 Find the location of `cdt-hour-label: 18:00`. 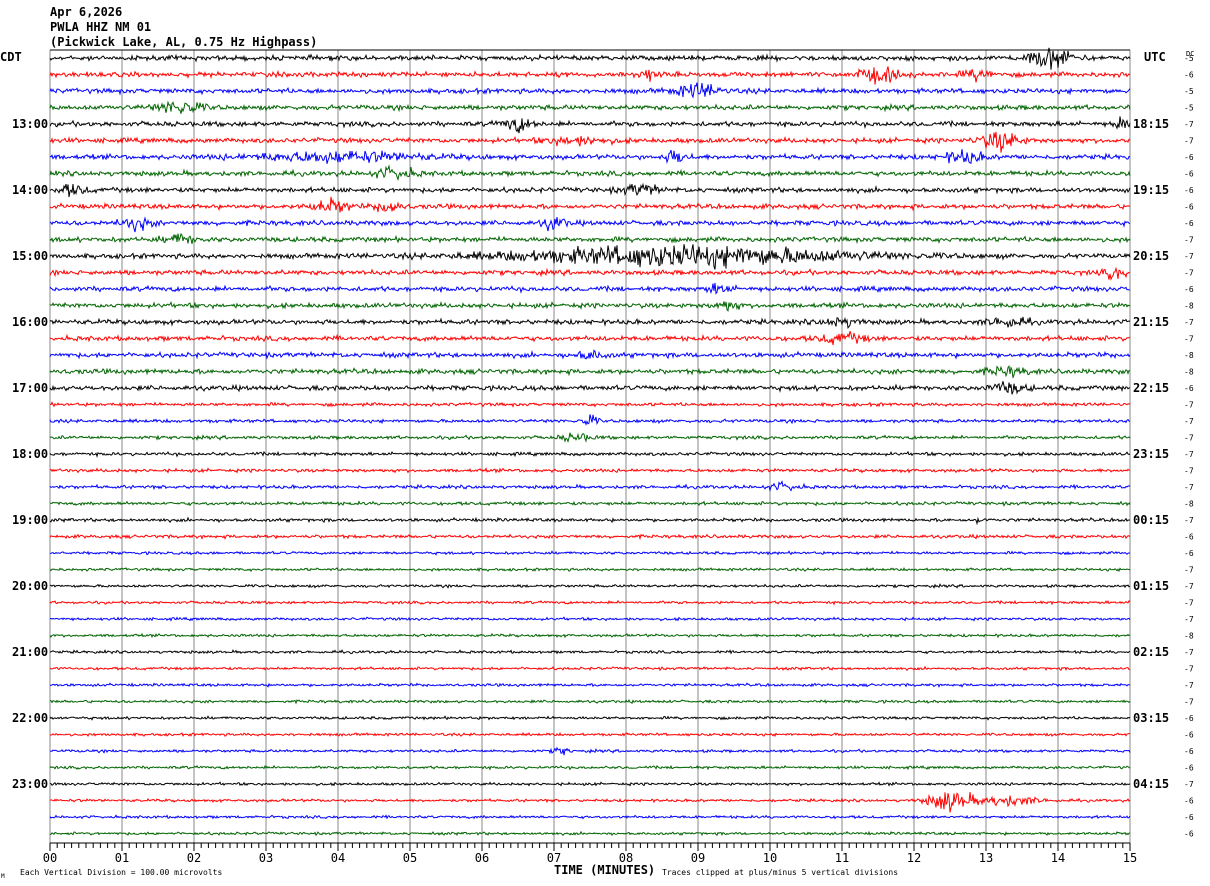

cdt-hour-label: 18:00 is located at coordinates (30, 454).